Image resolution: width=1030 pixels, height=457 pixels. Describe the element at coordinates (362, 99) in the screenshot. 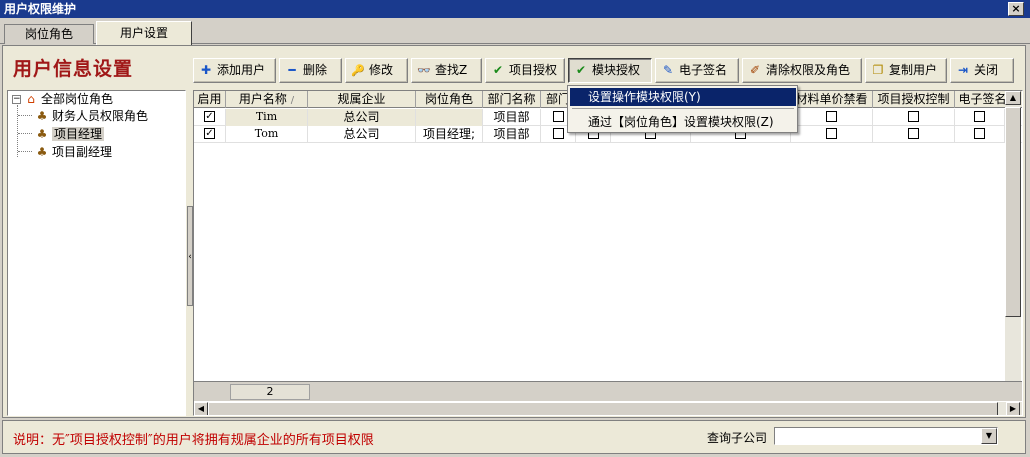

I see `col-company: 规属企业` at that location.